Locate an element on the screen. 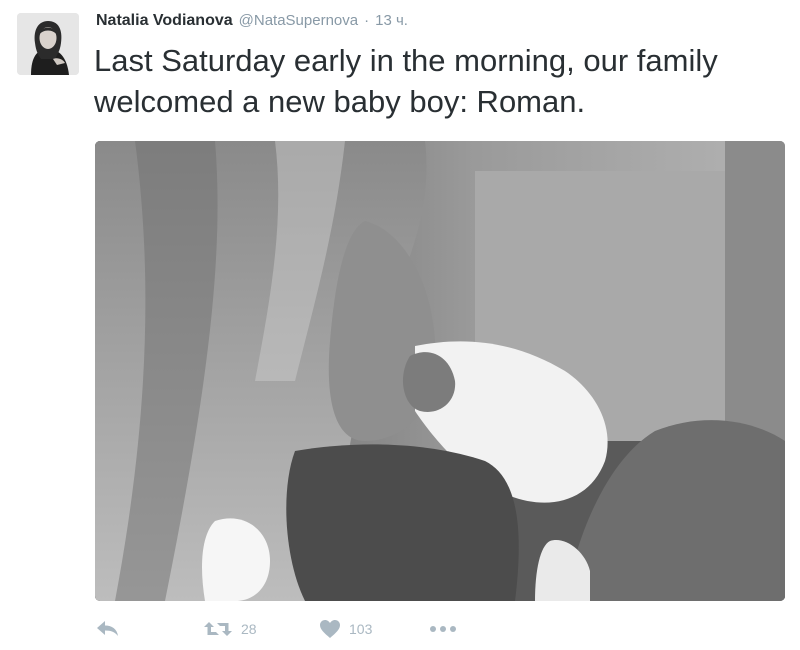  reply-icon is located at coordinates (107, 628).